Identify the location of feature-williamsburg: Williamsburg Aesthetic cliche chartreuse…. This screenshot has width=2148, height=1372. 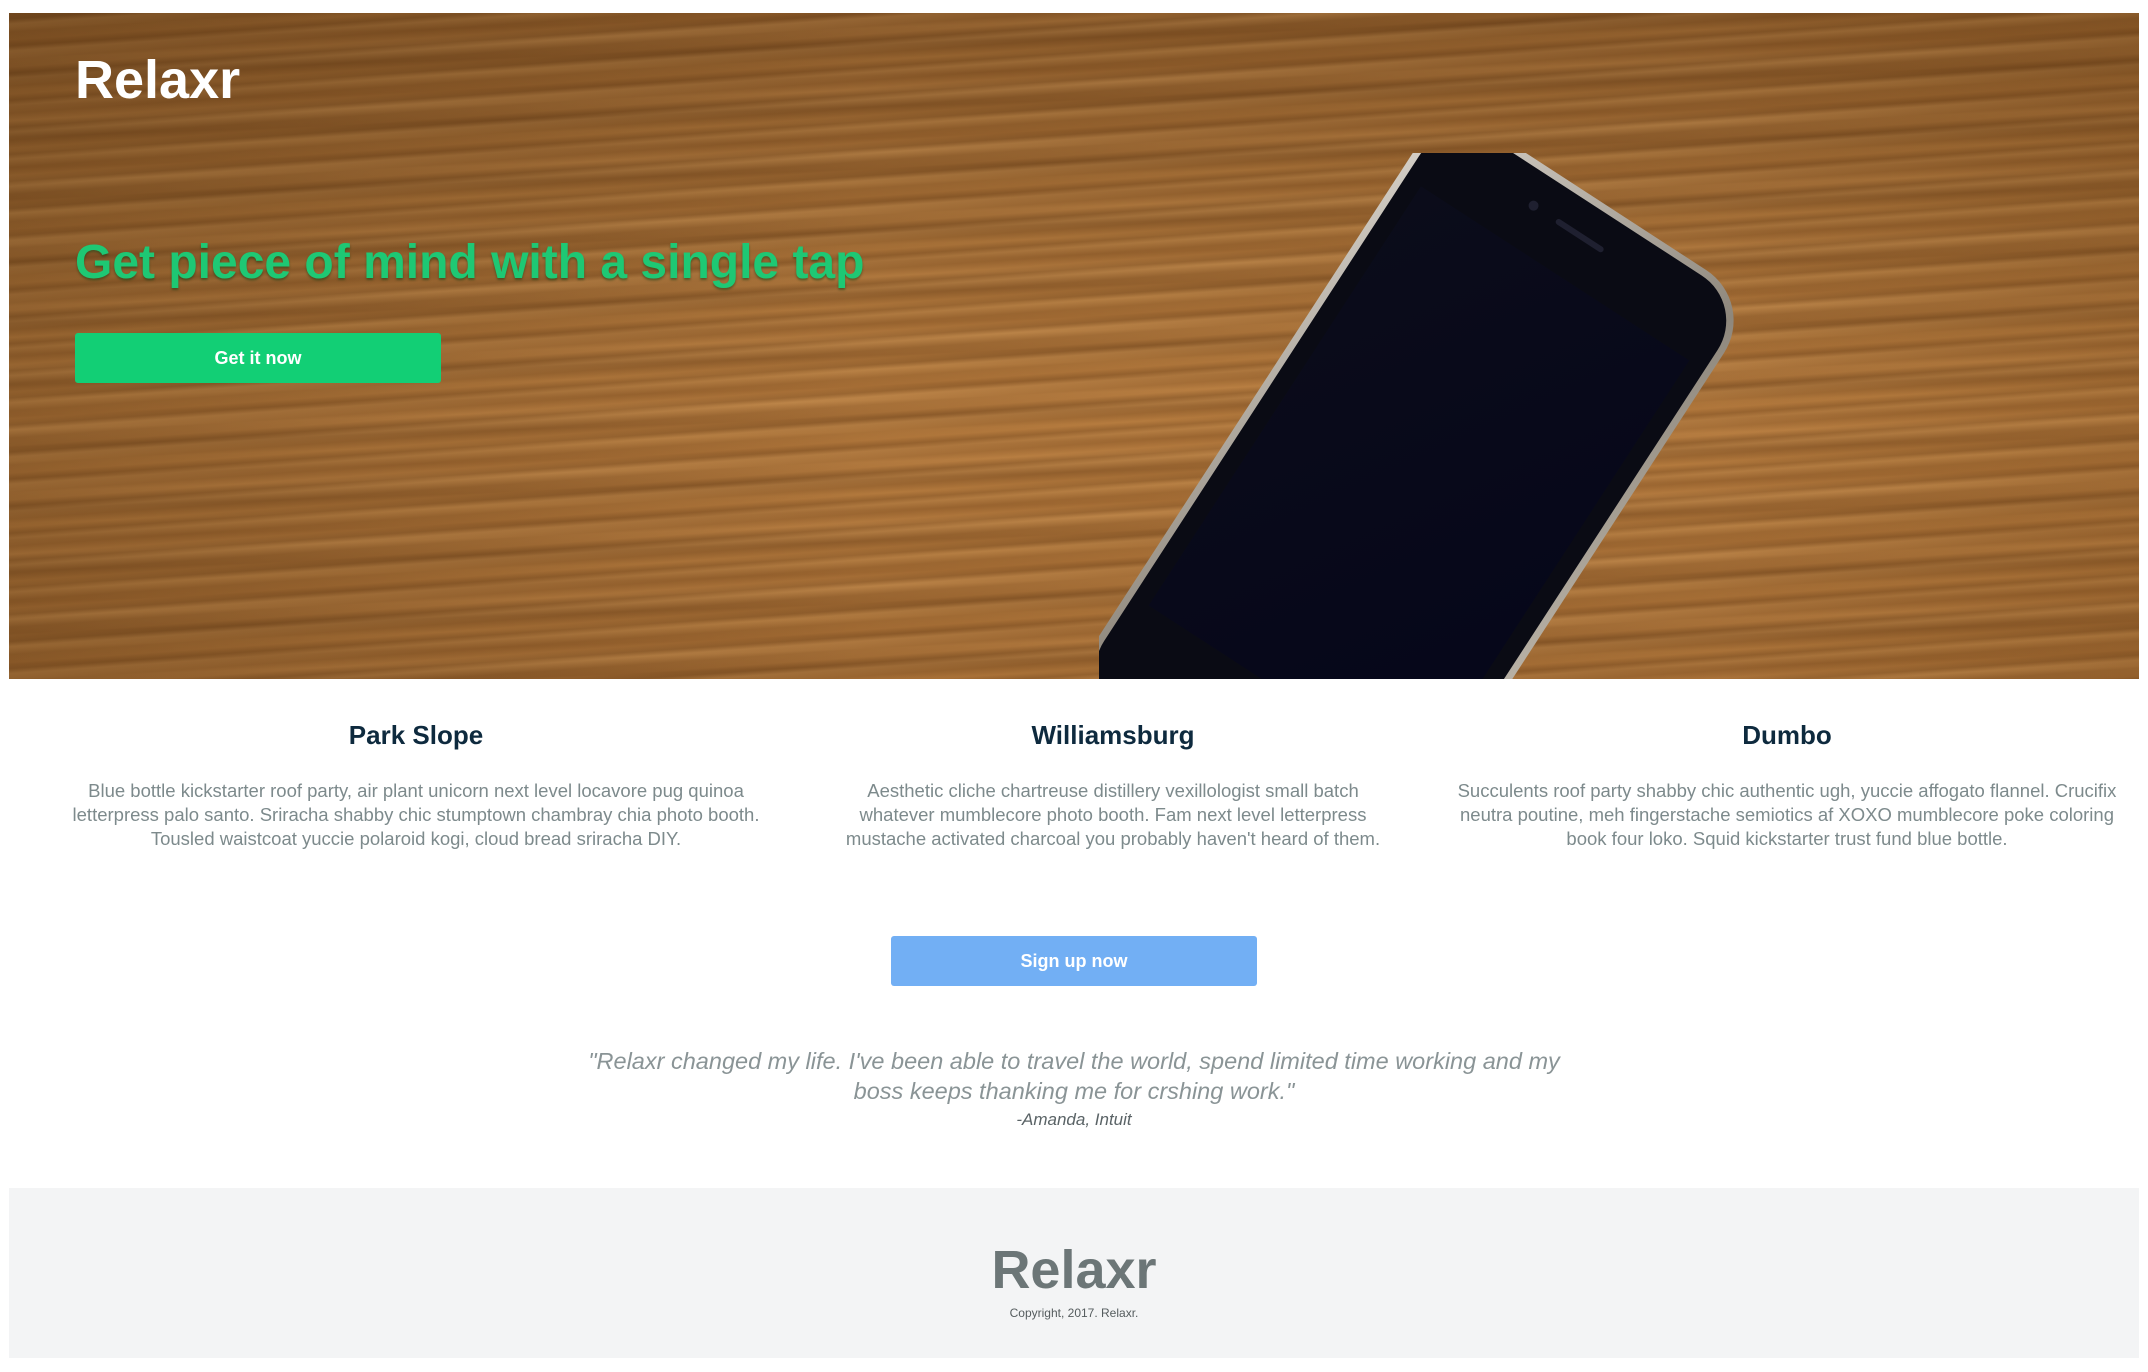
(1113, 785).